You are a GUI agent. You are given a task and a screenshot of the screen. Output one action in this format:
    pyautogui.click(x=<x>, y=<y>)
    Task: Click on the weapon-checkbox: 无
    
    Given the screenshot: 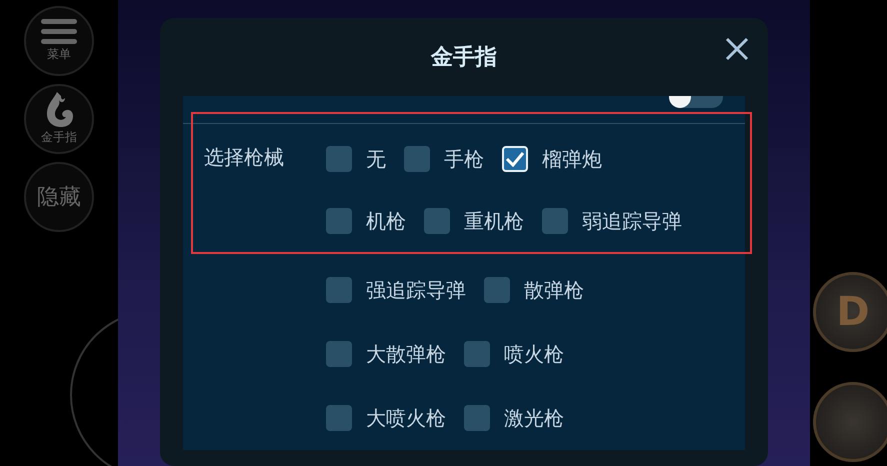 What is the action you would take?
    pyautogui.click(x=356, y=159)
    